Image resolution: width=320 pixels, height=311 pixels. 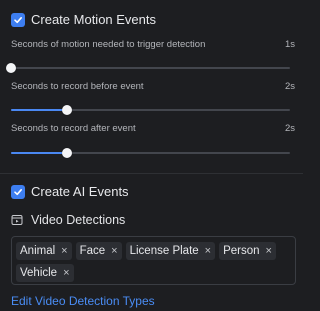 I want to click on create-motion-events-label: Create Motion Events, so click(x=94, y=19).